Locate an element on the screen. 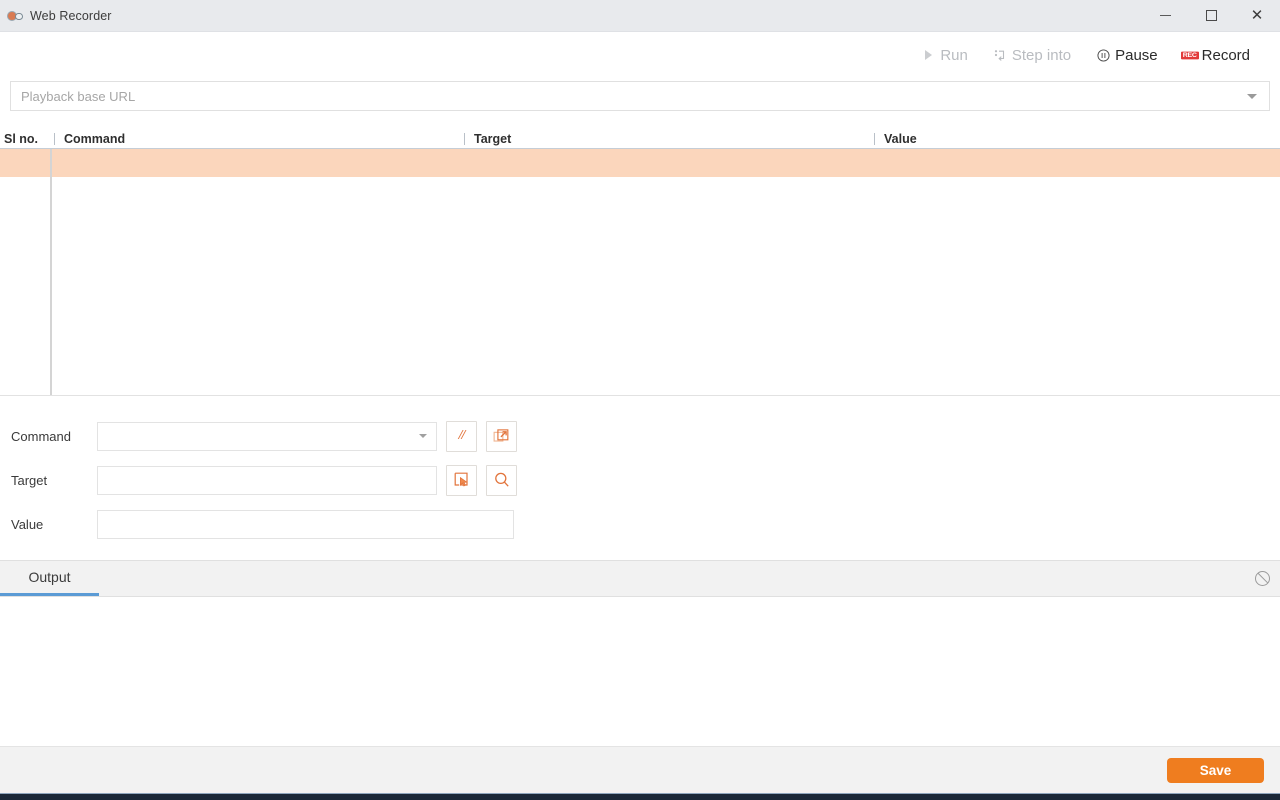  playback-base-url-bar is located at coordinates (640, 96).